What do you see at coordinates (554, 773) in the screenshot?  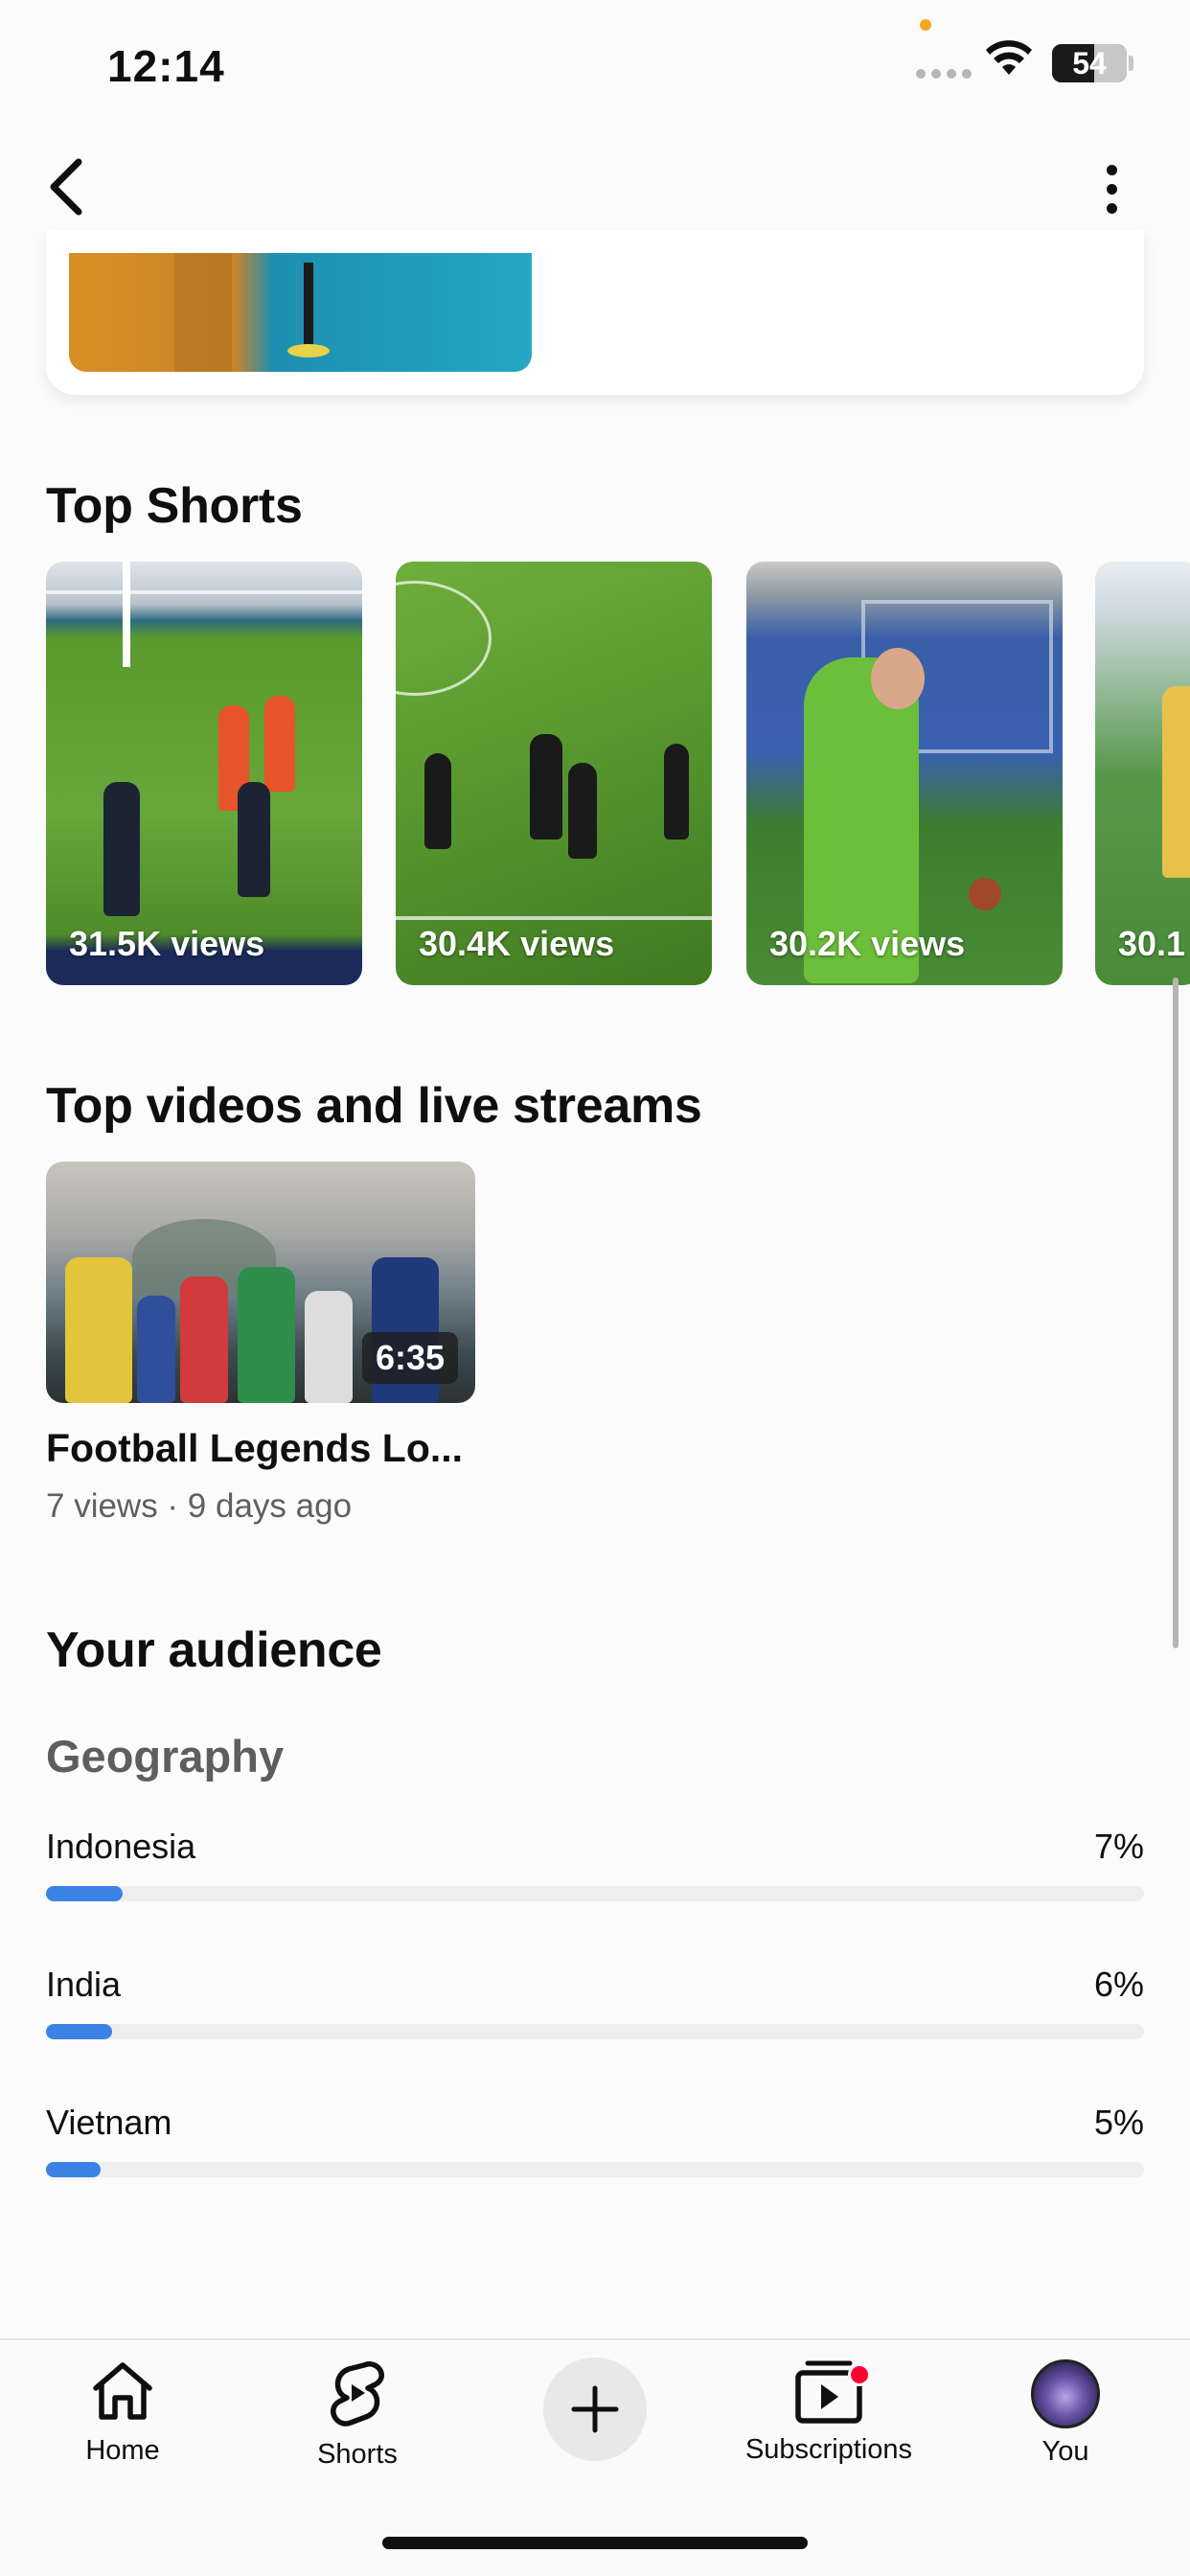 I see `short-thumbnail-2: 30.4K views` at bounding box center [554, 773].